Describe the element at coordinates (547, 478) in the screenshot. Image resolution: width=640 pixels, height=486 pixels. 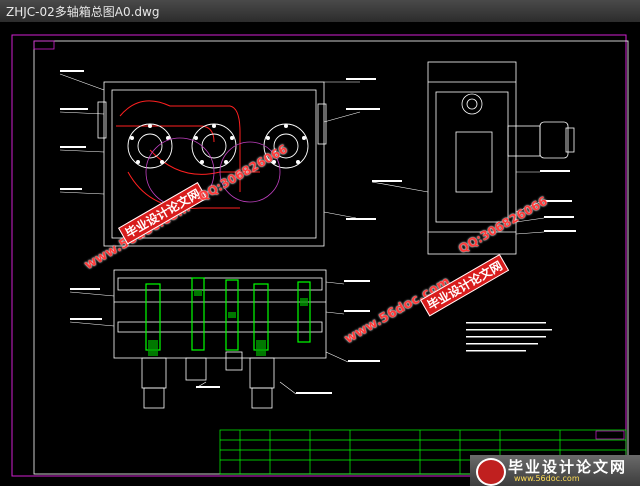
I see `logo-url: www.56doc.com` at that location.